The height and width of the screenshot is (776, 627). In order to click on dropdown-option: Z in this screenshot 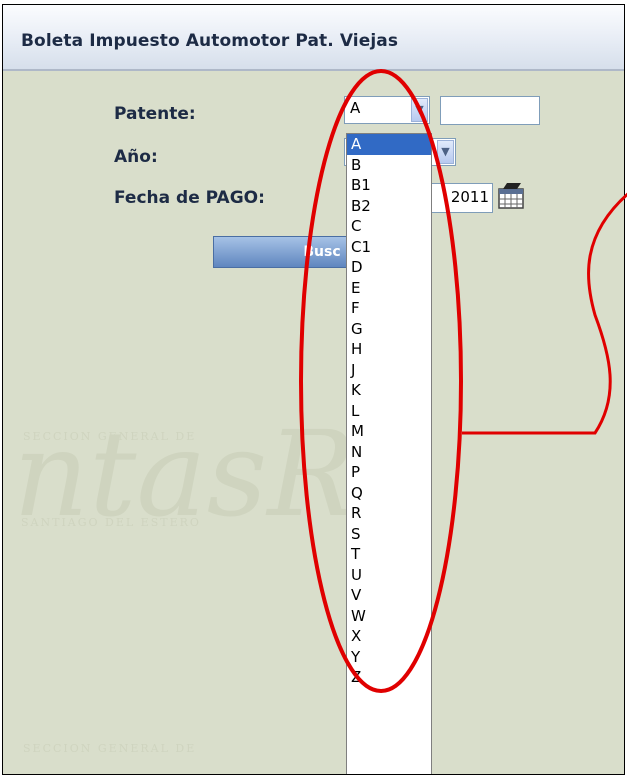, I will do `click(389, 677)`.